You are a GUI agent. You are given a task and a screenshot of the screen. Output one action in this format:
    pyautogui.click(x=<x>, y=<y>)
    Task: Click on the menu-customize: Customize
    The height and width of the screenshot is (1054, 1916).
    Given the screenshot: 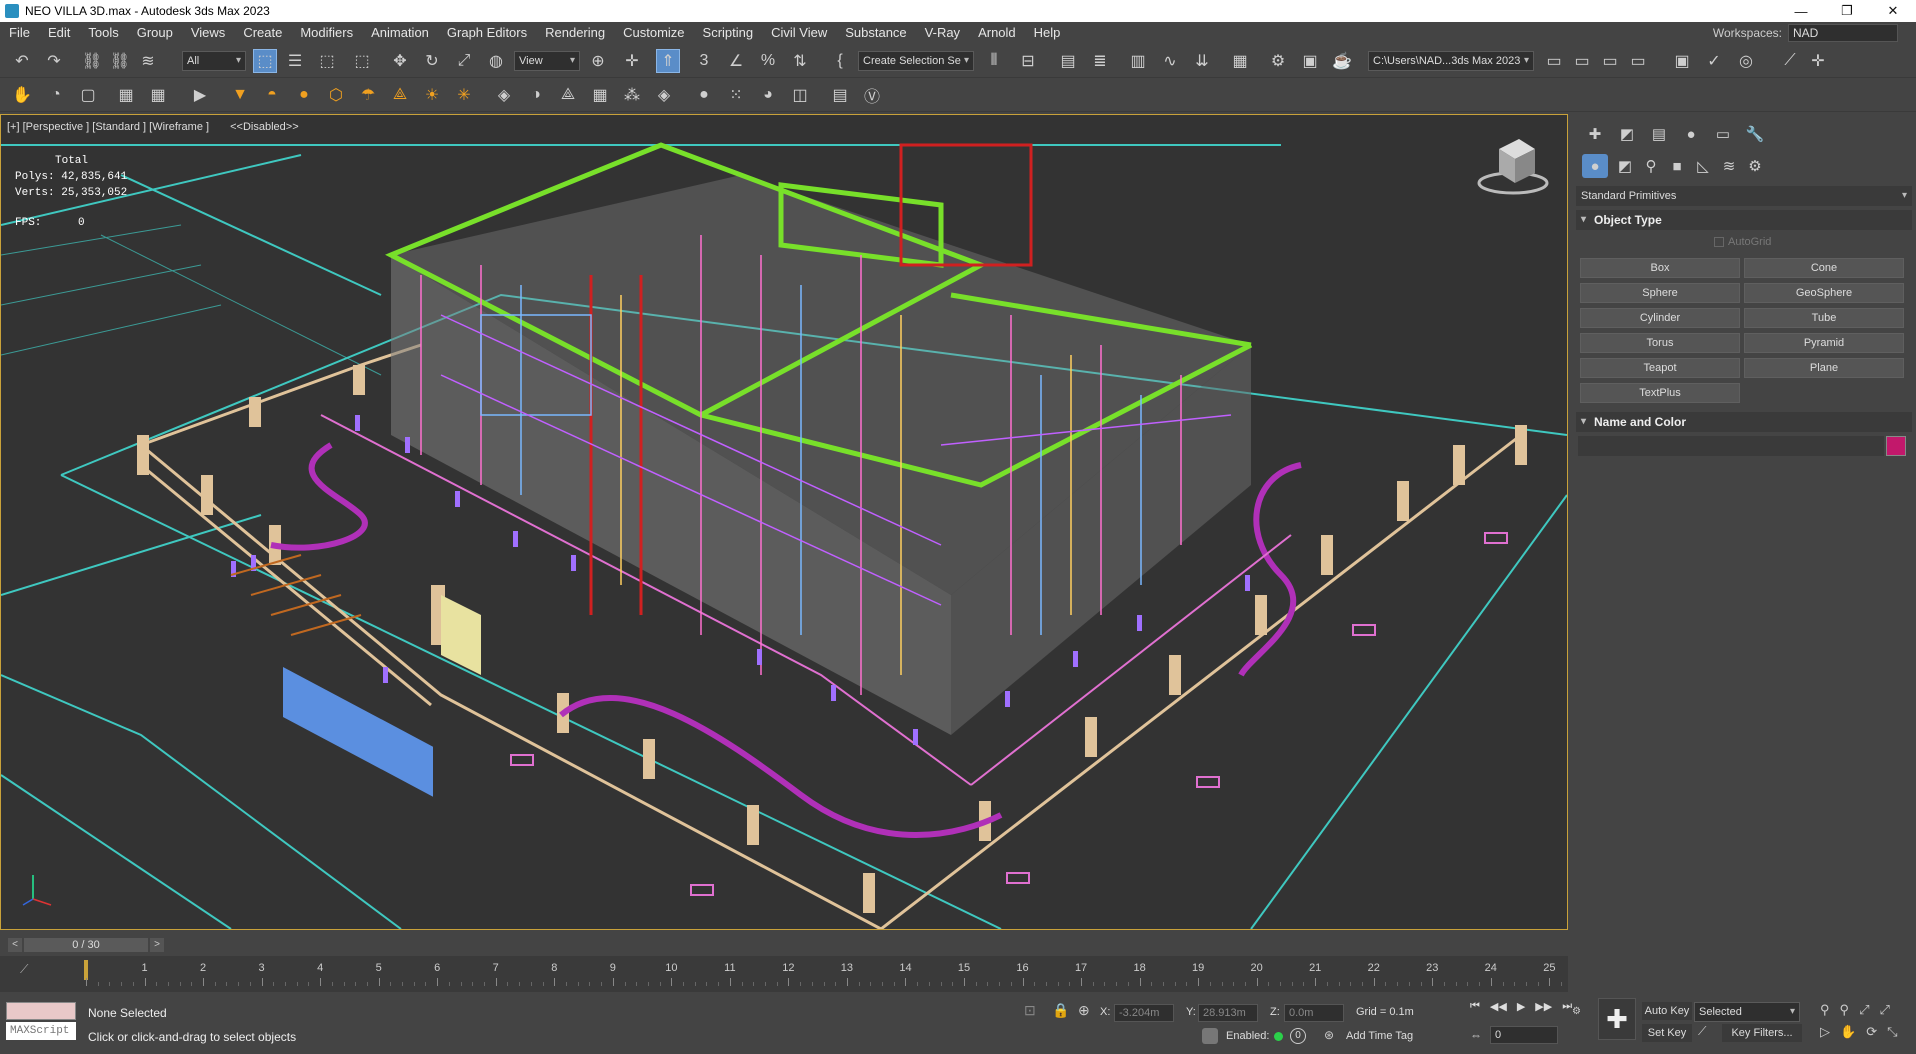 What is the action you would take?
    pyautogui.click(x=653, y=33)
    